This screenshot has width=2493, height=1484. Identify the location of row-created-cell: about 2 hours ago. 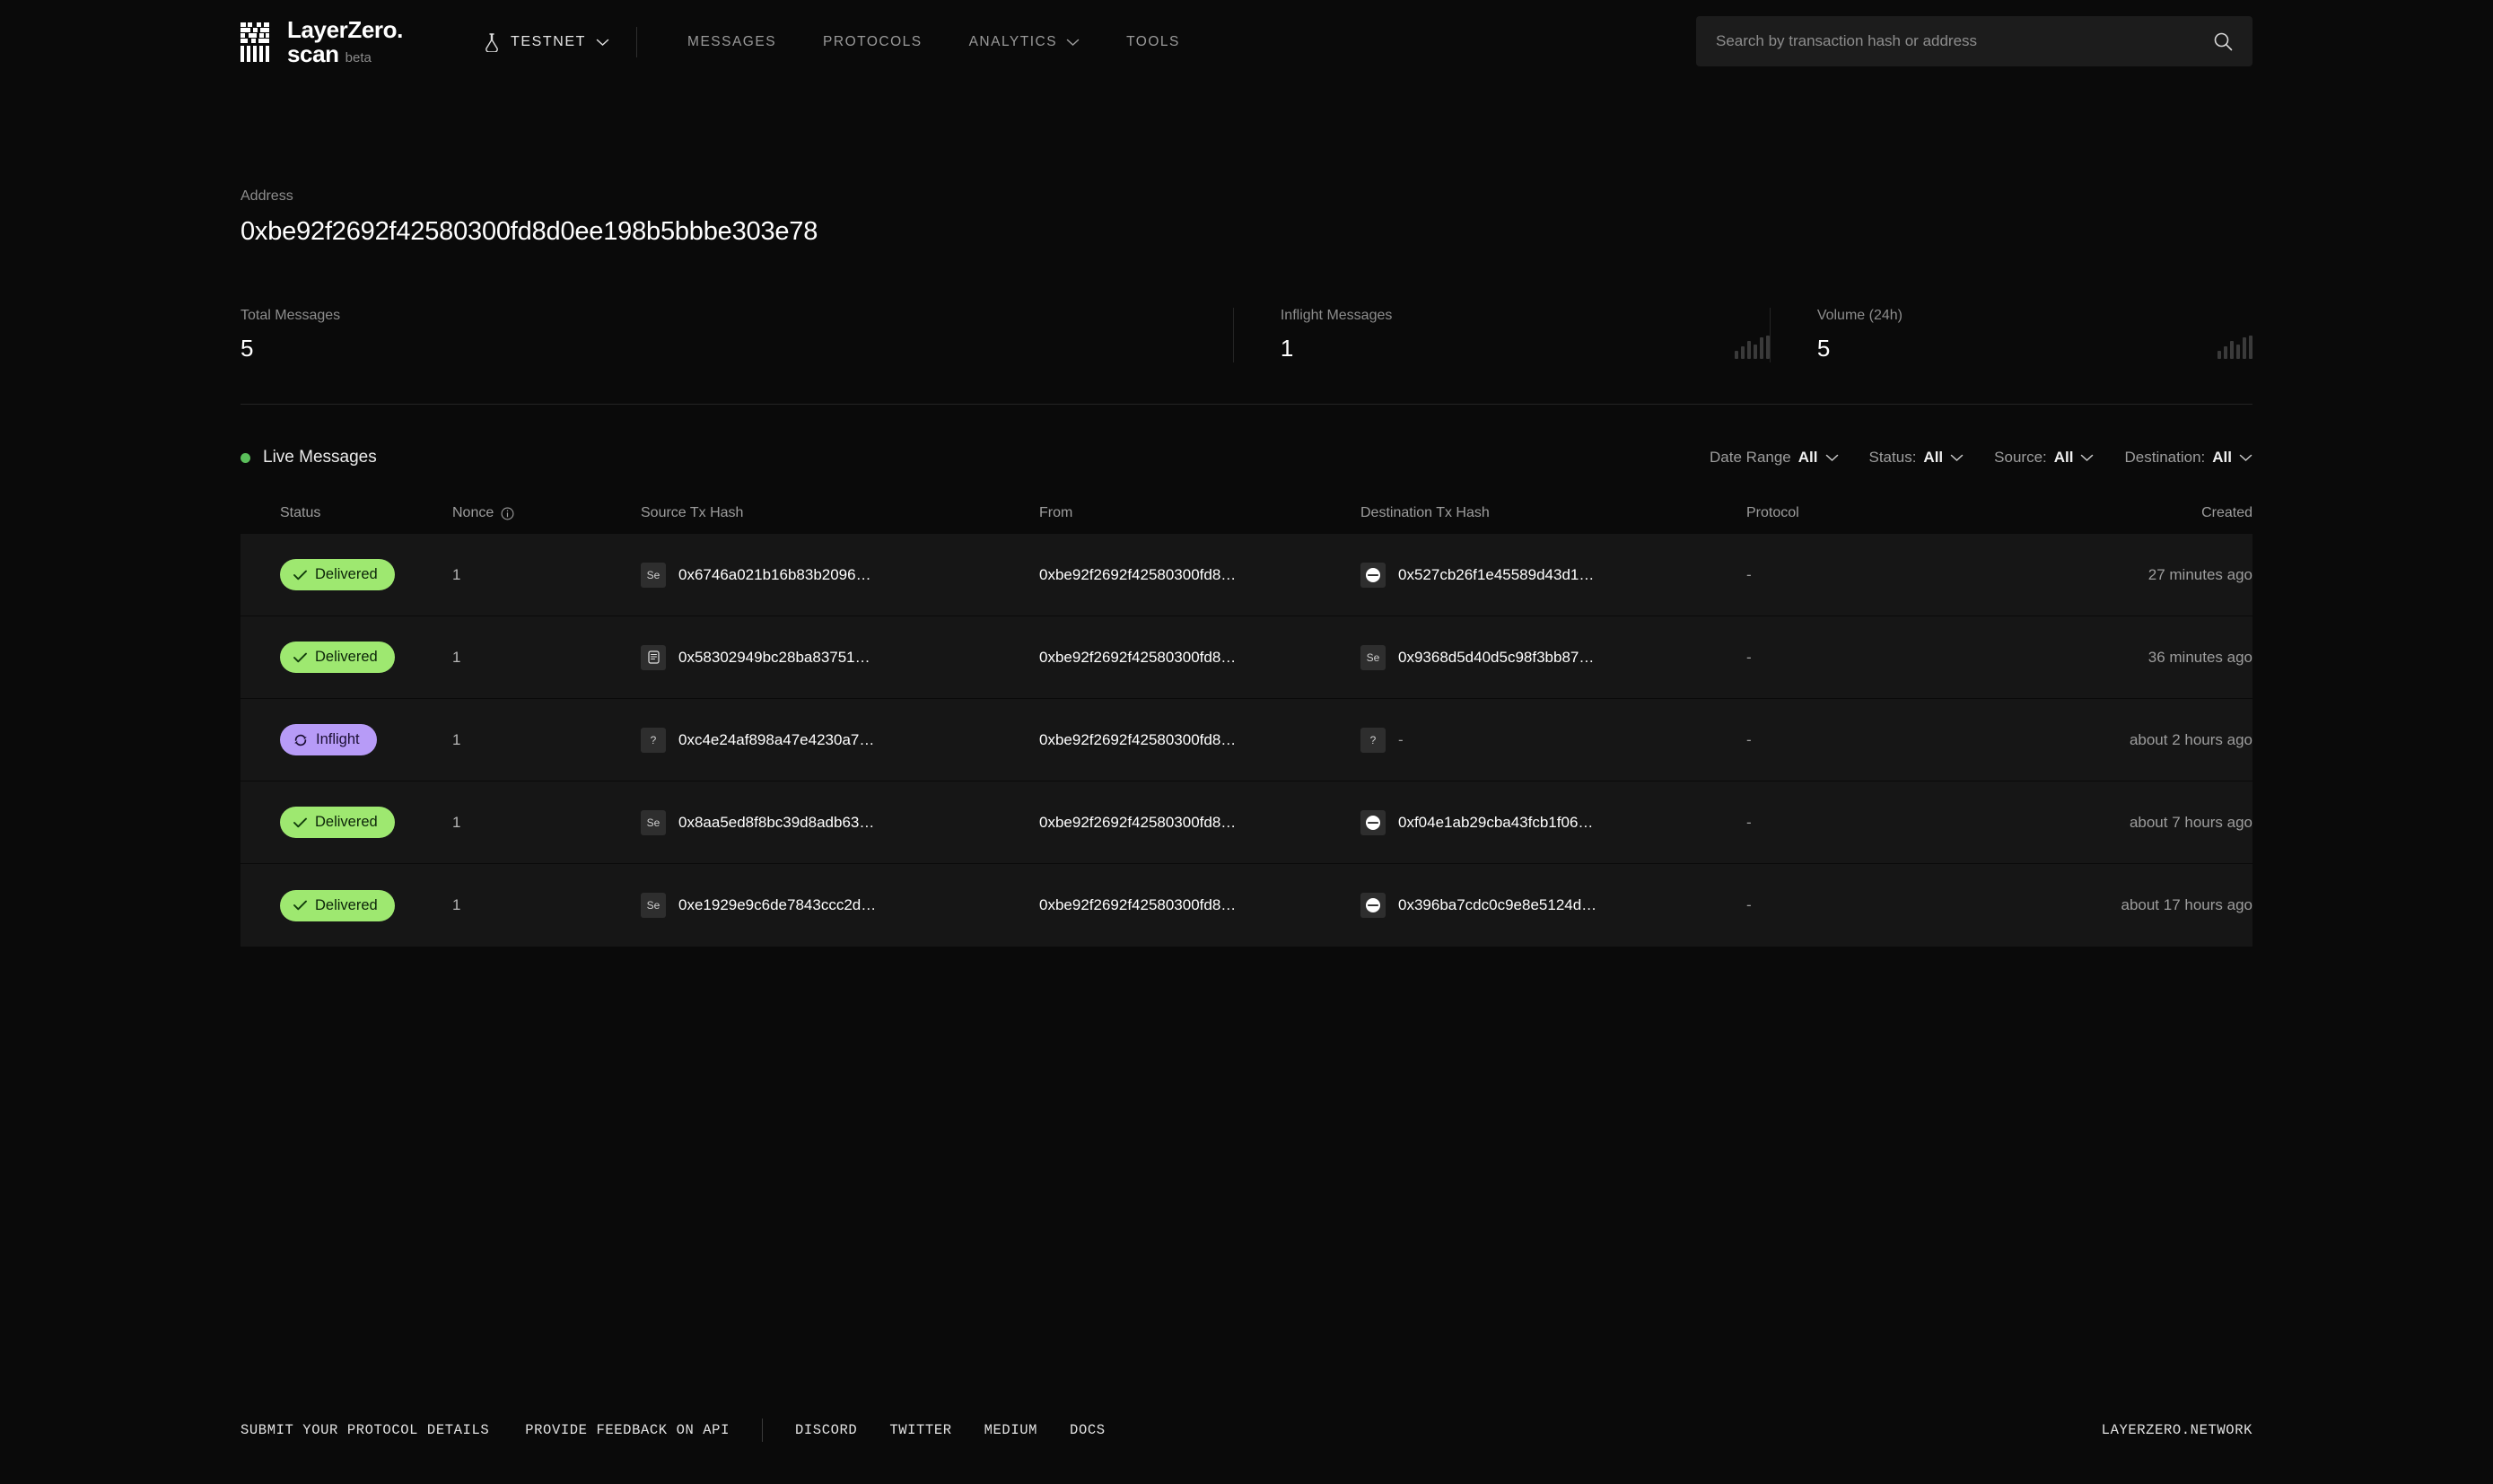
(2174, 740).